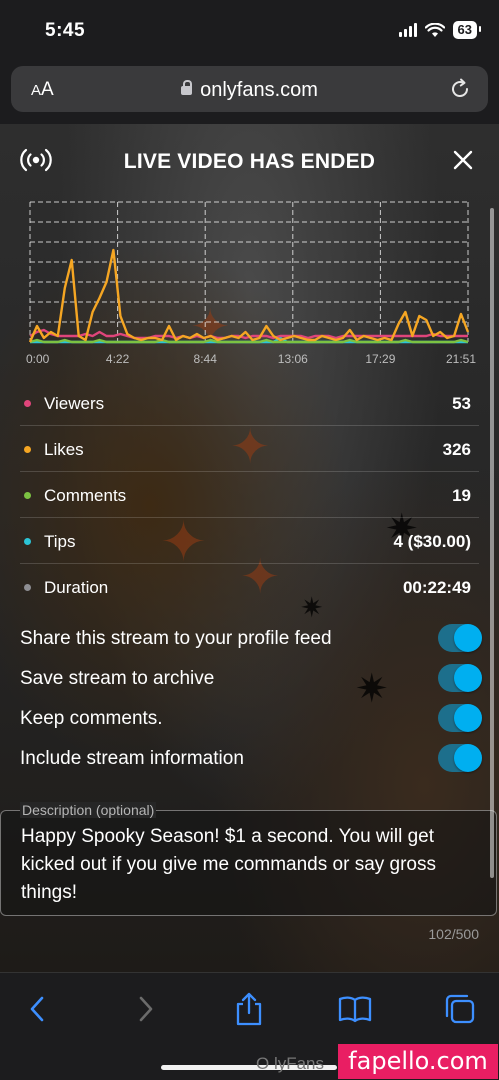 This screenshot has height=1080, width=499. I want to click on forward-icon, so click(145, 1009).